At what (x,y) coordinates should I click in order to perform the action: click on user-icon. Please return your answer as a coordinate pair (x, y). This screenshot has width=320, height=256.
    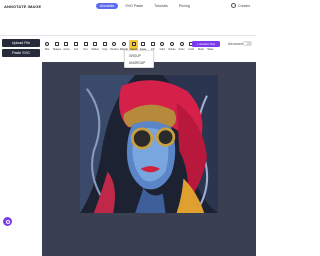
    Looking at the image, I should click on (234, 5).